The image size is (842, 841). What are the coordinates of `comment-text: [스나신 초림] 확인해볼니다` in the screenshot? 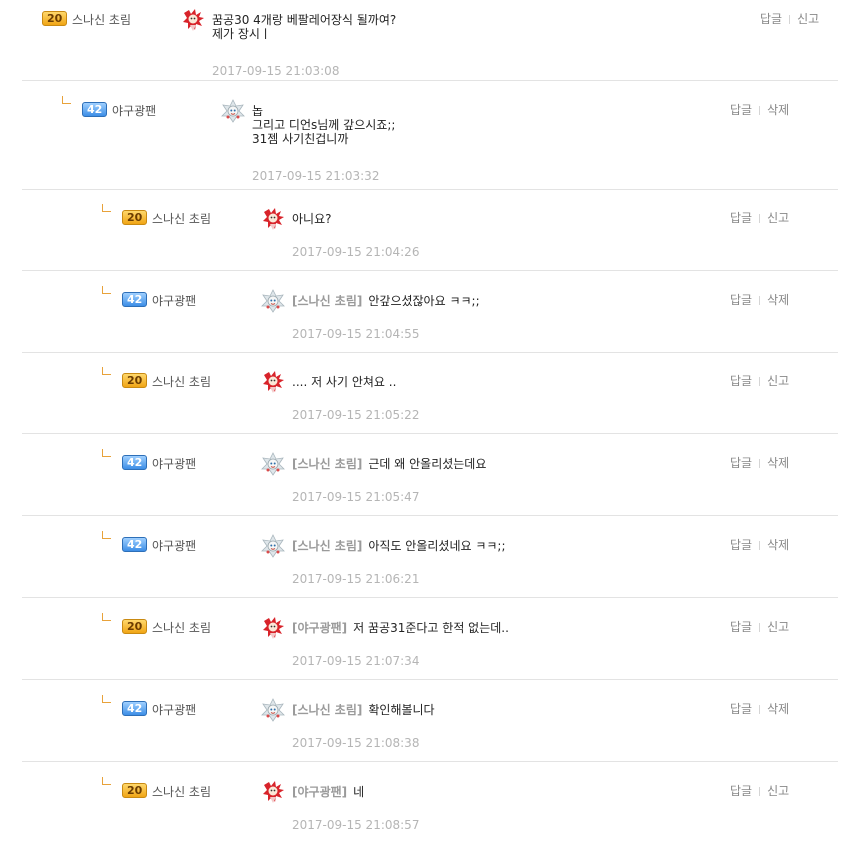 It's located at (363, 710).